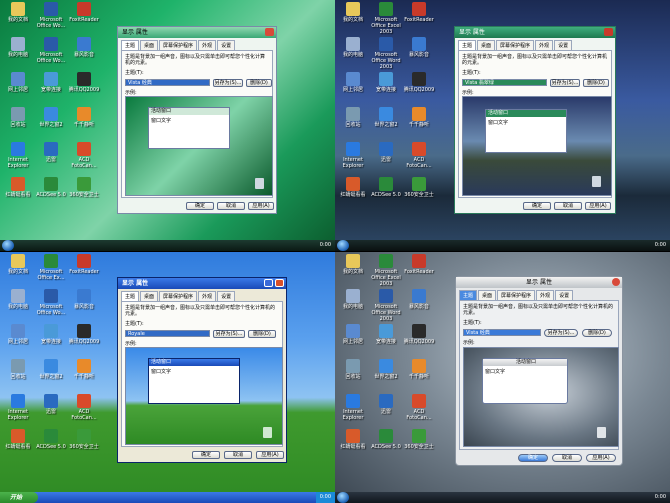  What do you see at coordinates (167, 333) in the screenshot?
I see `theme-select: Royale` at bounding box center [167, 333].